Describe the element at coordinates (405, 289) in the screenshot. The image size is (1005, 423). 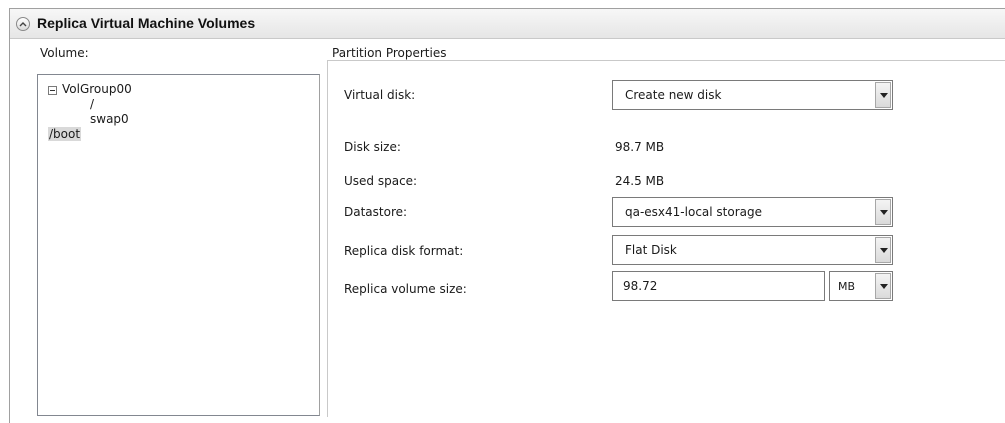
I see `volume-size-label: Replica volume size:` at that location.